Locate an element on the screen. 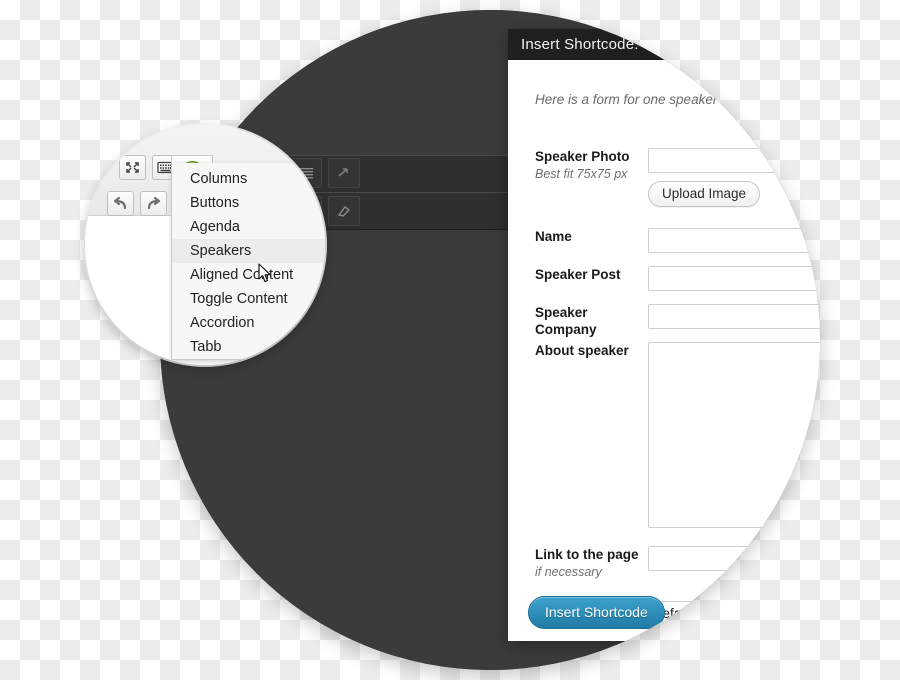 This screenshot has width=900, height=680. field-row-speaker-company: Speaker Company is located at coordinates (664, 321).